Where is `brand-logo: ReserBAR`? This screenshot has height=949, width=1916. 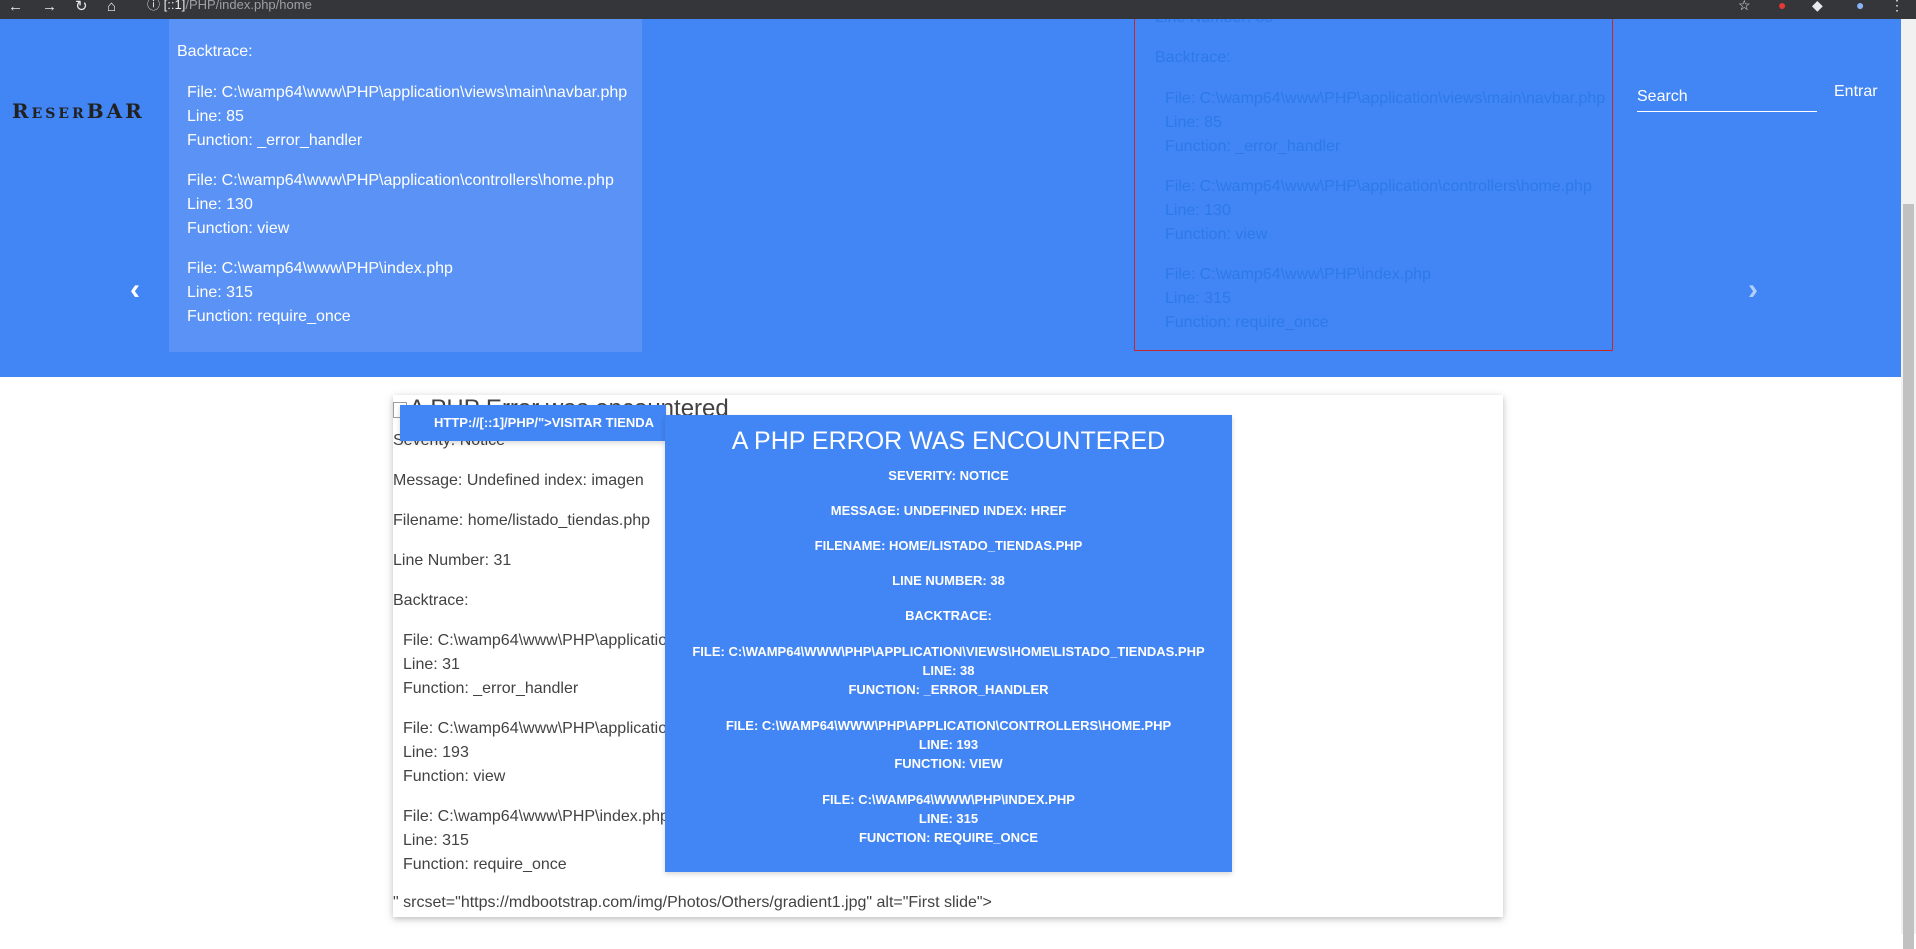
brand-logo: ReserBAR is located at coordinates (78, 111).